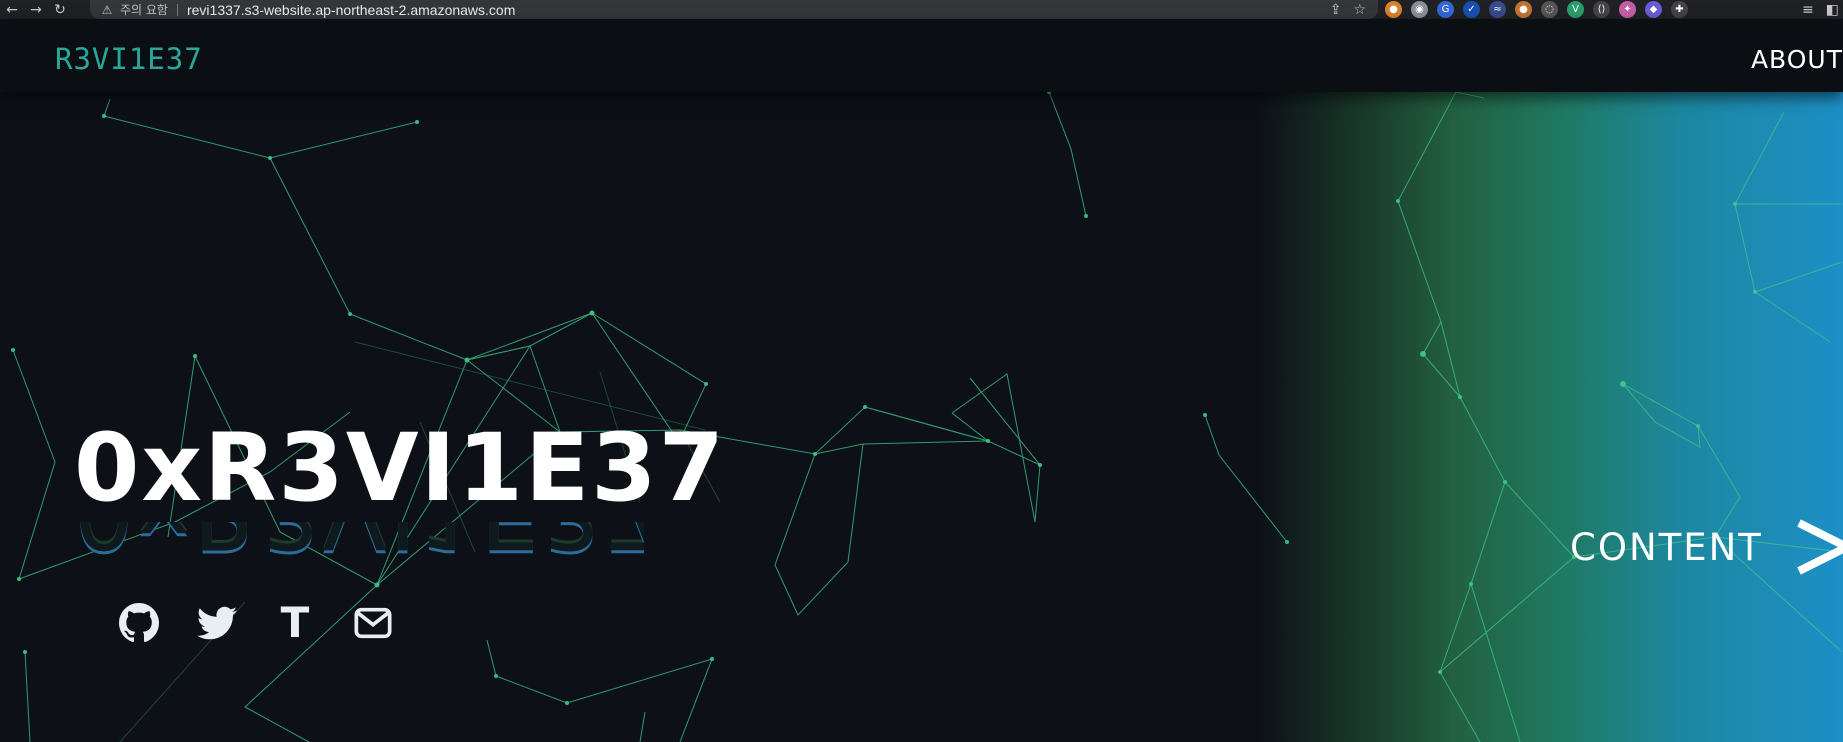 The height and width of the screenshot is (742, 1843). I want to click on mask-icon: ◆, so click(1653, 9).